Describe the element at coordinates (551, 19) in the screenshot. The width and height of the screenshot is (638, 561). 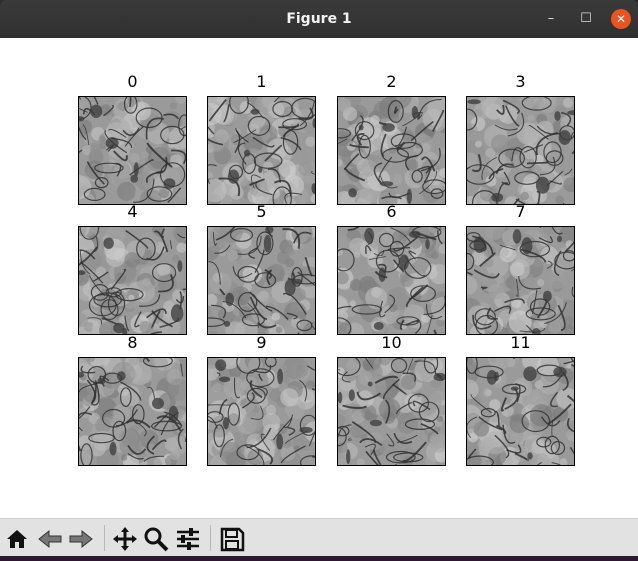
I see `minimize-button: –` at that location.